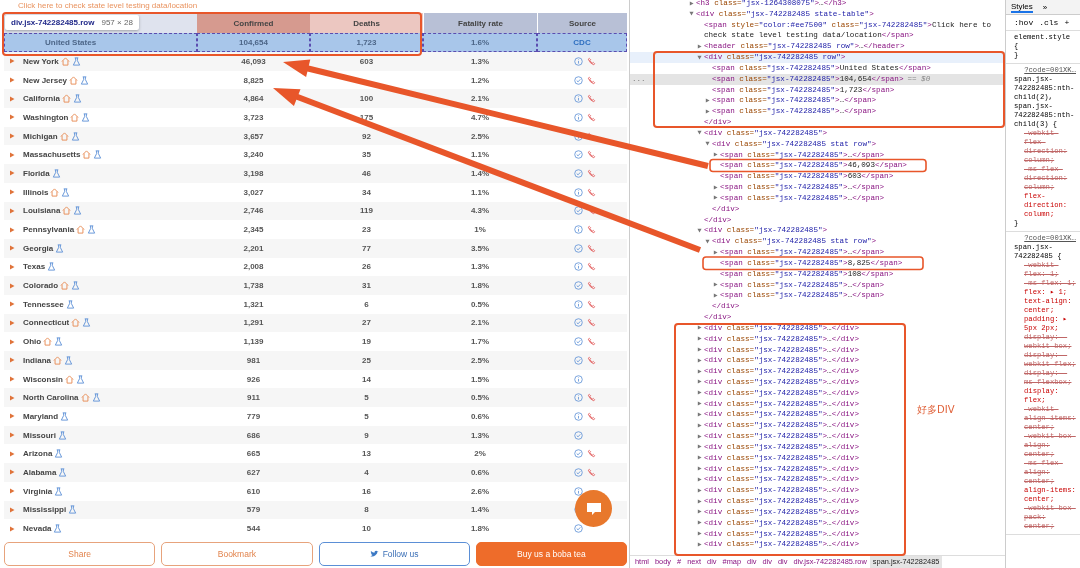  I want to click on action-button: Follow us, so click(394, 554).